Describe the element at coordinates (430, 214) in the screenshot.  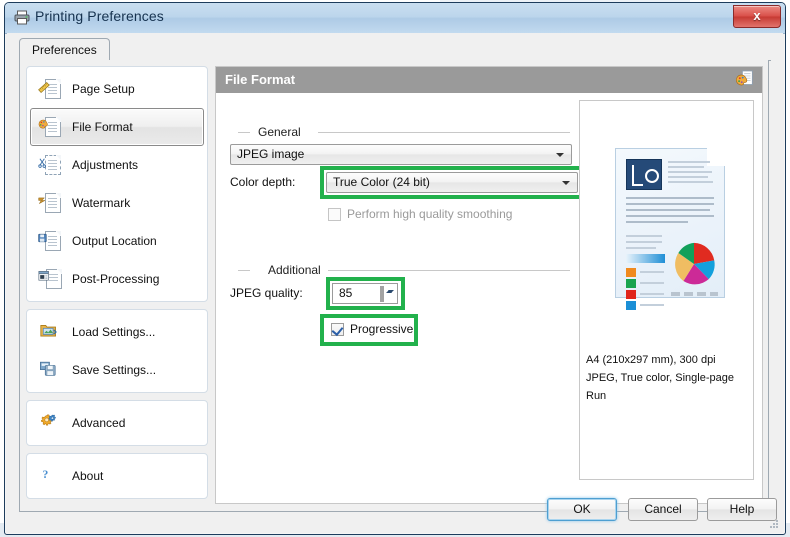
I see `checkbox-label: Perform high quality smoothing` at that location.